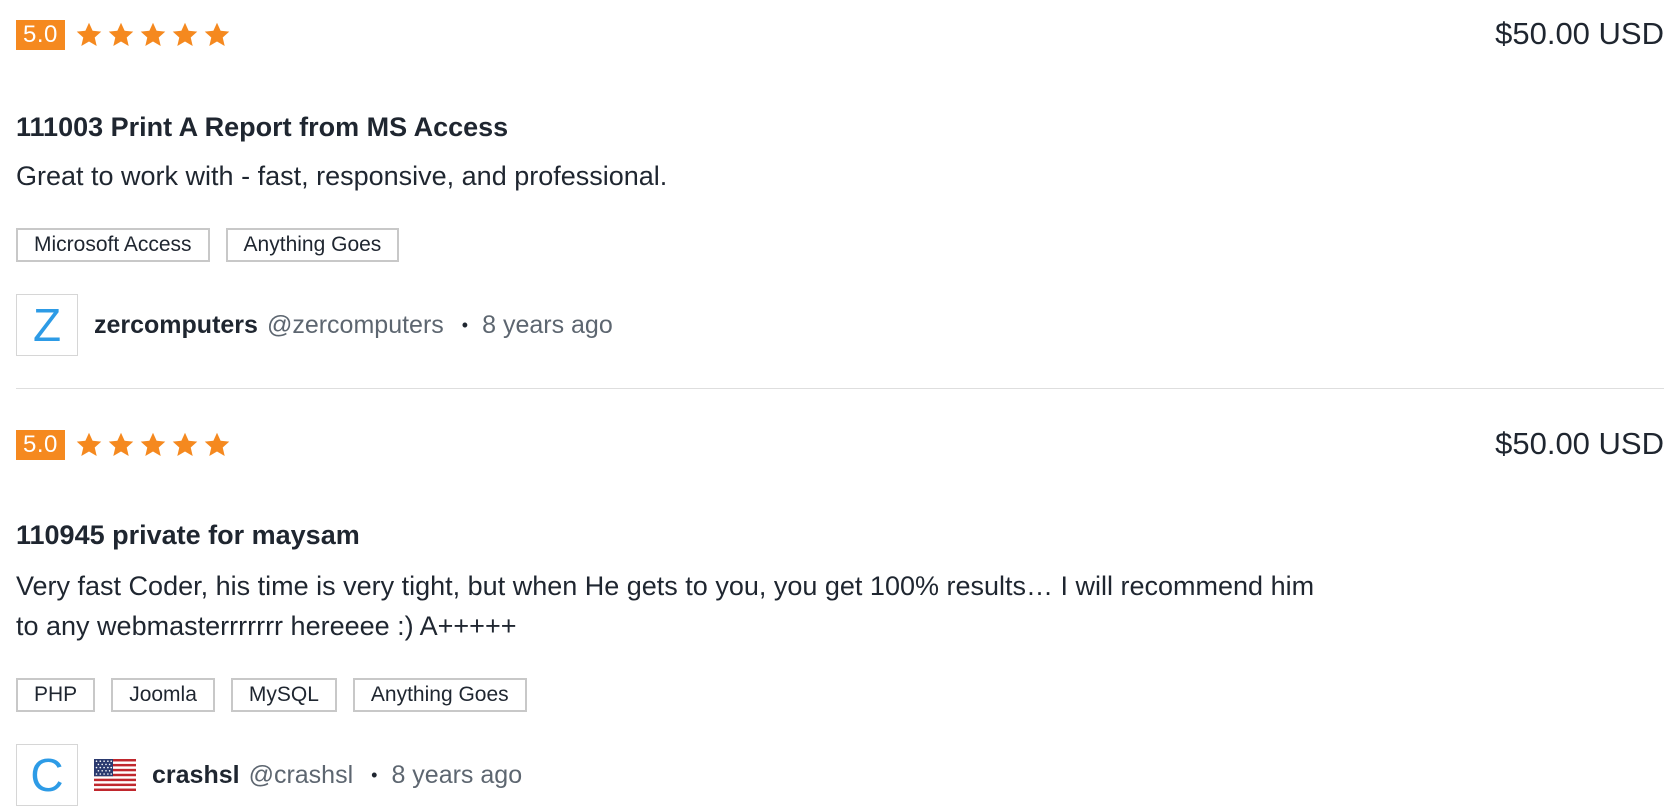 Image resolution: width=1680 pixels, height=808 pixels. Describe the element at coordinates (47, 775) in the screenshot. I see `avatar: C` at that location.